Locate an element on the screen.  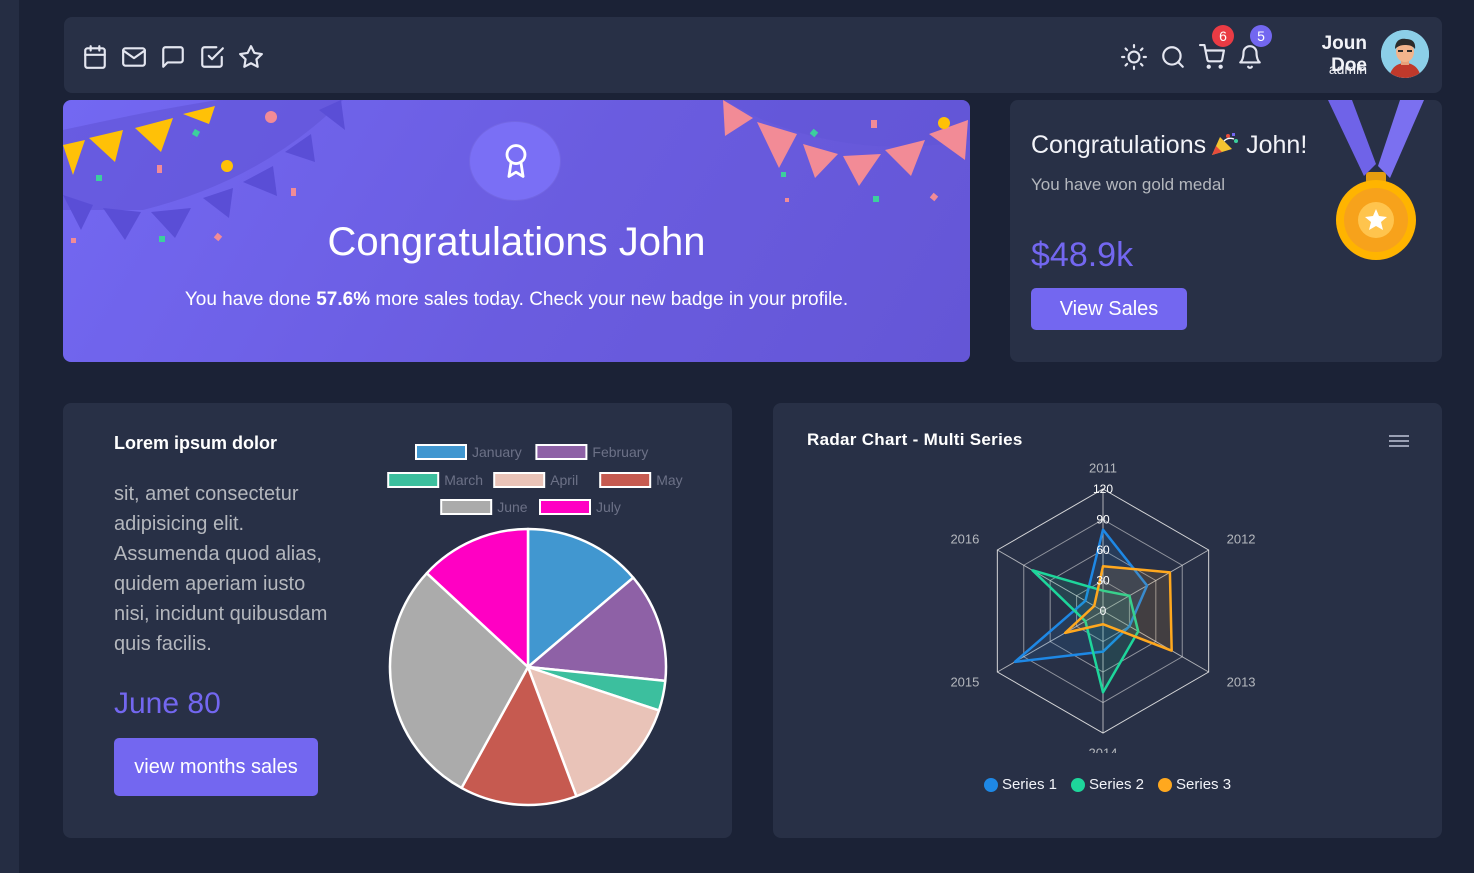
award-icon is located at coordinates (516, 161).